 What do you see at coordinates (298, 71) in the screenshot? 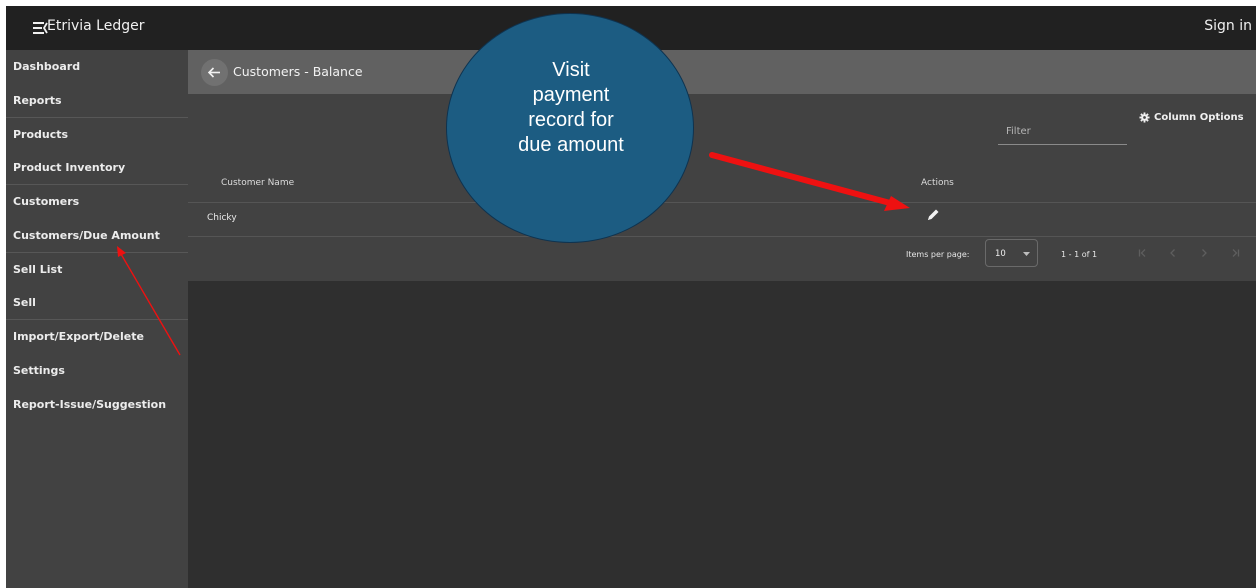
I see `page-title: Customers - Balance` at bounding box center [298, 71].